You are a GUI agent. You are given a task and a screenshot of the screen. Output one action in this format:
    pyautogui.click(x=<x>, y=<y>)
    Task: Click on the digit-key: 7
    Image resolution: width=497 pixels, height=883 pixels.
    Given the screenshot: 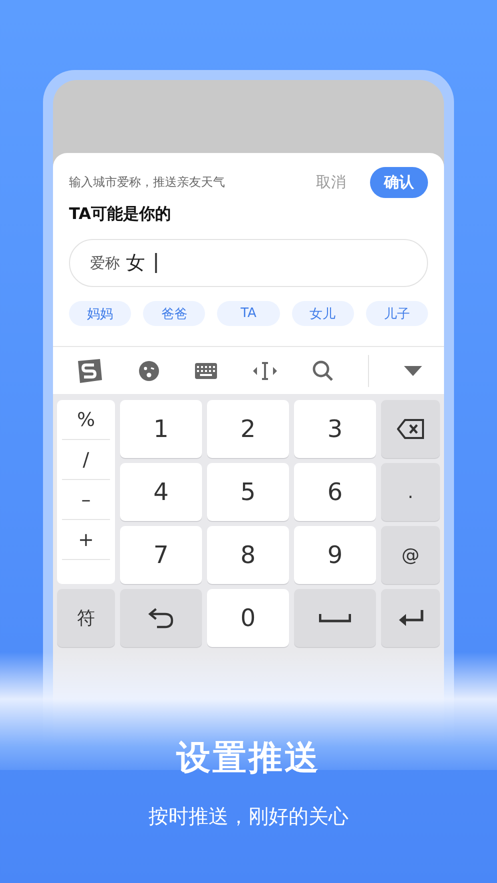 What is the action you would take?
    pyautogui.click(x=161, y=555)
    